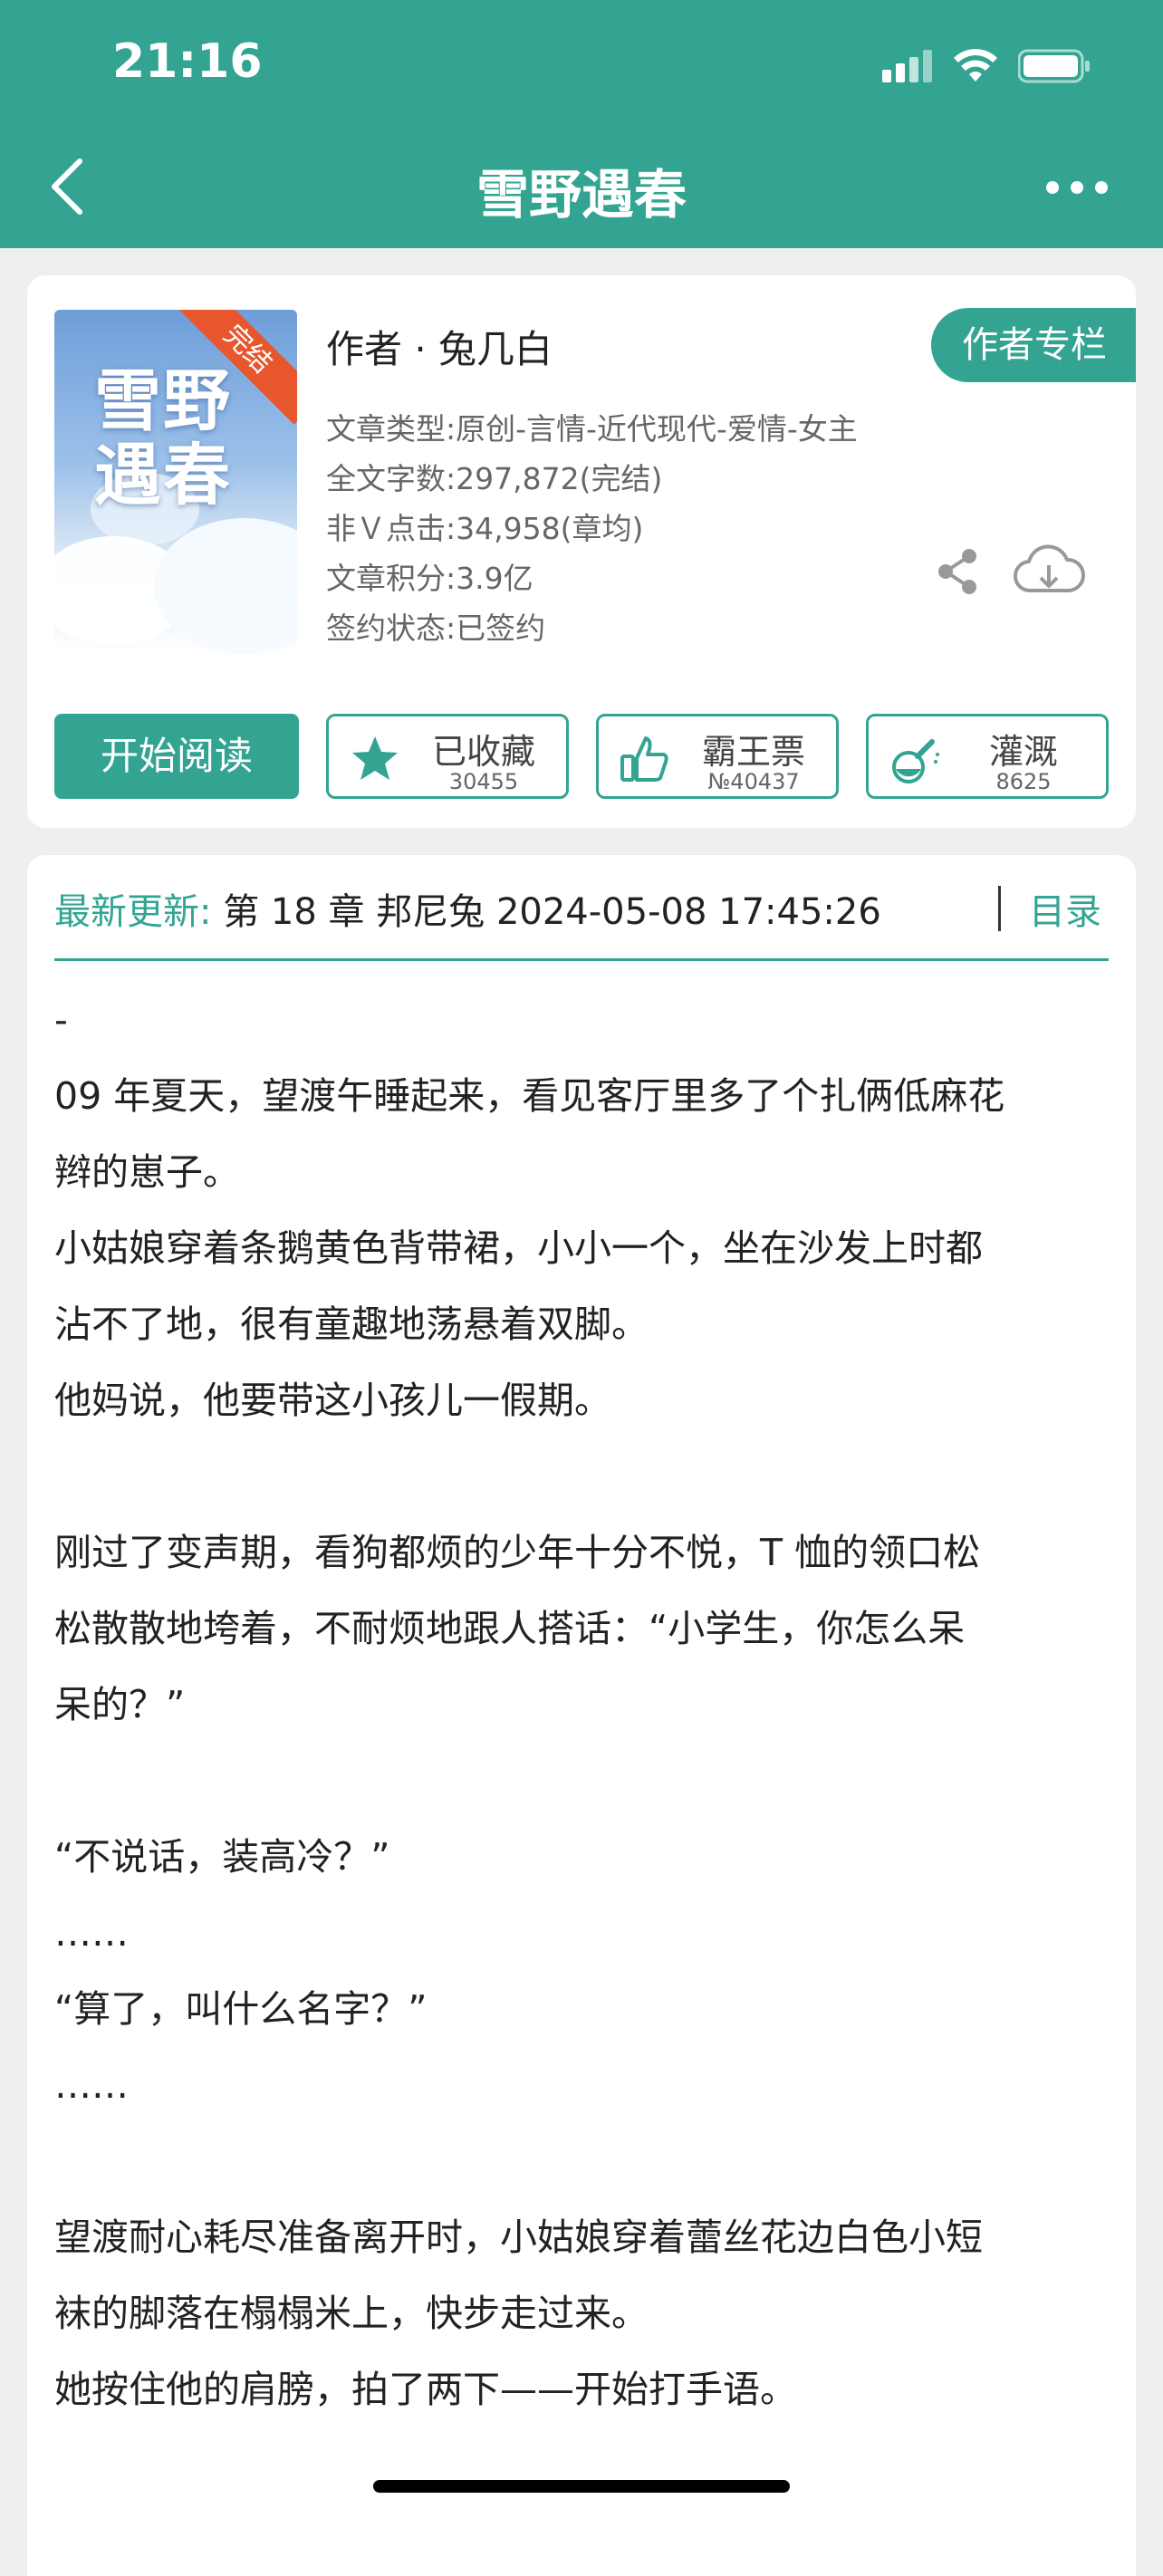 The width and height of the screenshot is (1163, 2576). Describe the element at coordinates (494, 478) in the screenshot. I see `meta-word-count: 全文字数:297,872(完结)` at that location.